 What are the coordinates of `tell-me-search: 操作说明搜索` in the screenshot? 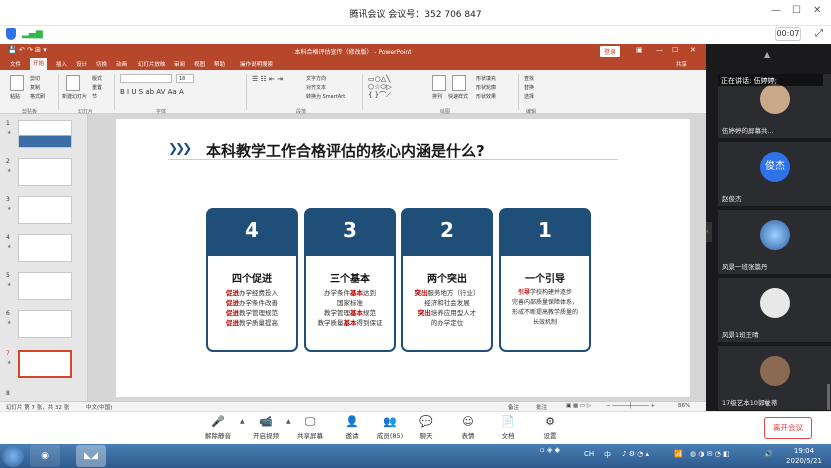 It's located at (256, 64).